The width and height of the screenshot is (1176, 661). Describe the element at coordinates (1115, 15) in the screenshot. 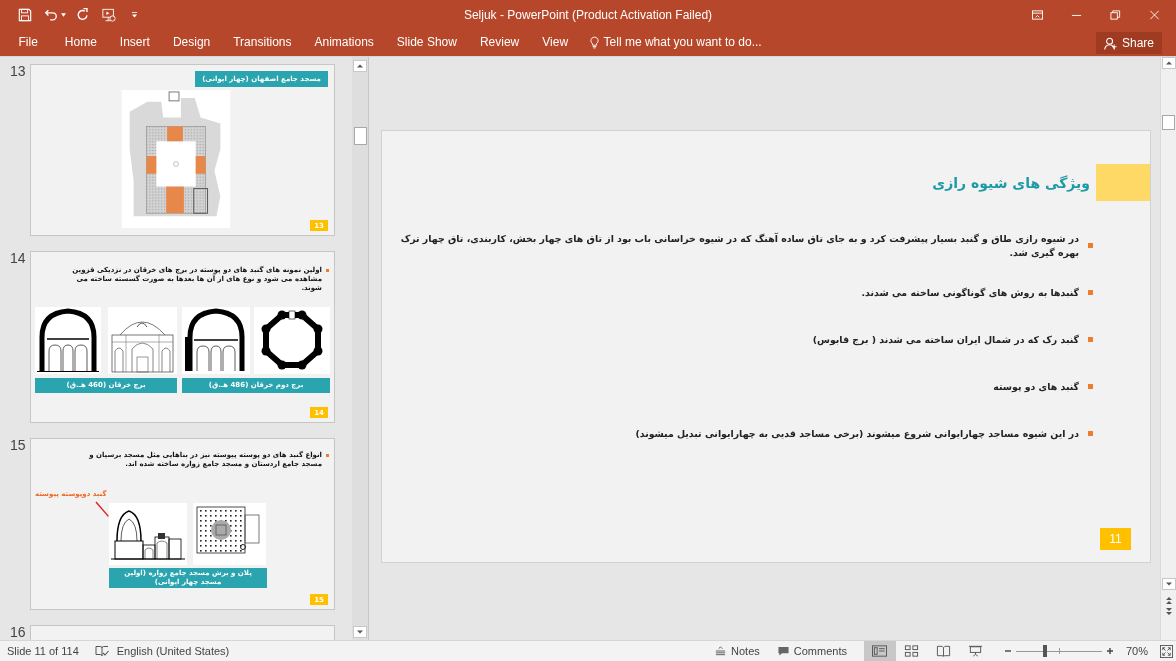

I see `restore-icon` at that location.